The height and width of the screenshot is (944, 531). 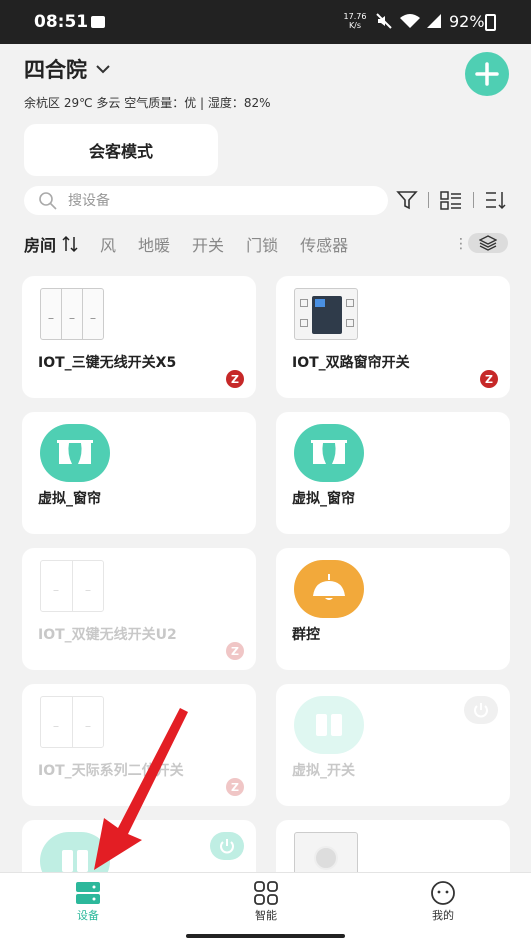 What do you see at coordinates (103, 69) in the screenshot?
I see `chevron-down-icon` at bounding box center [103, 69].